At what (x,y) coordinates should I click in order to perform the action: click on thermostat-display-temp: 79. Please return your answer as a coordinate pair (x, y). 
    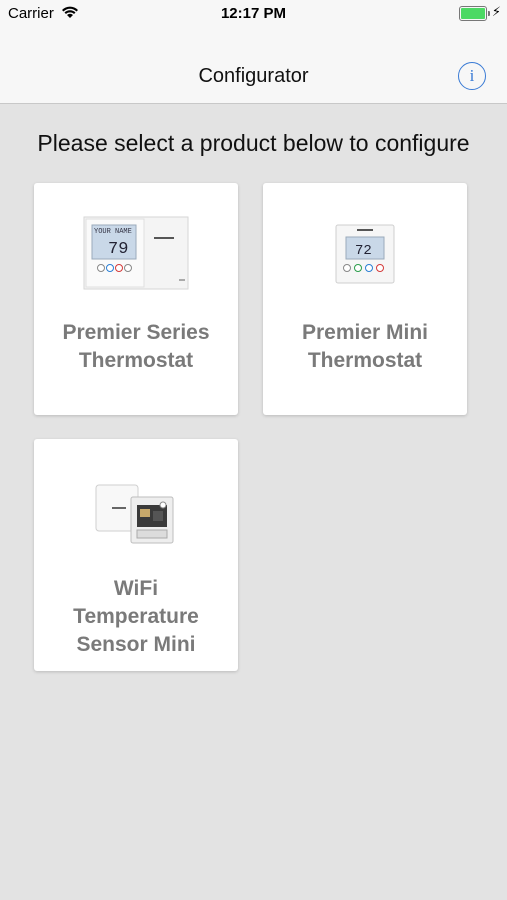
    Looking at the image, I should click on (118, 249).